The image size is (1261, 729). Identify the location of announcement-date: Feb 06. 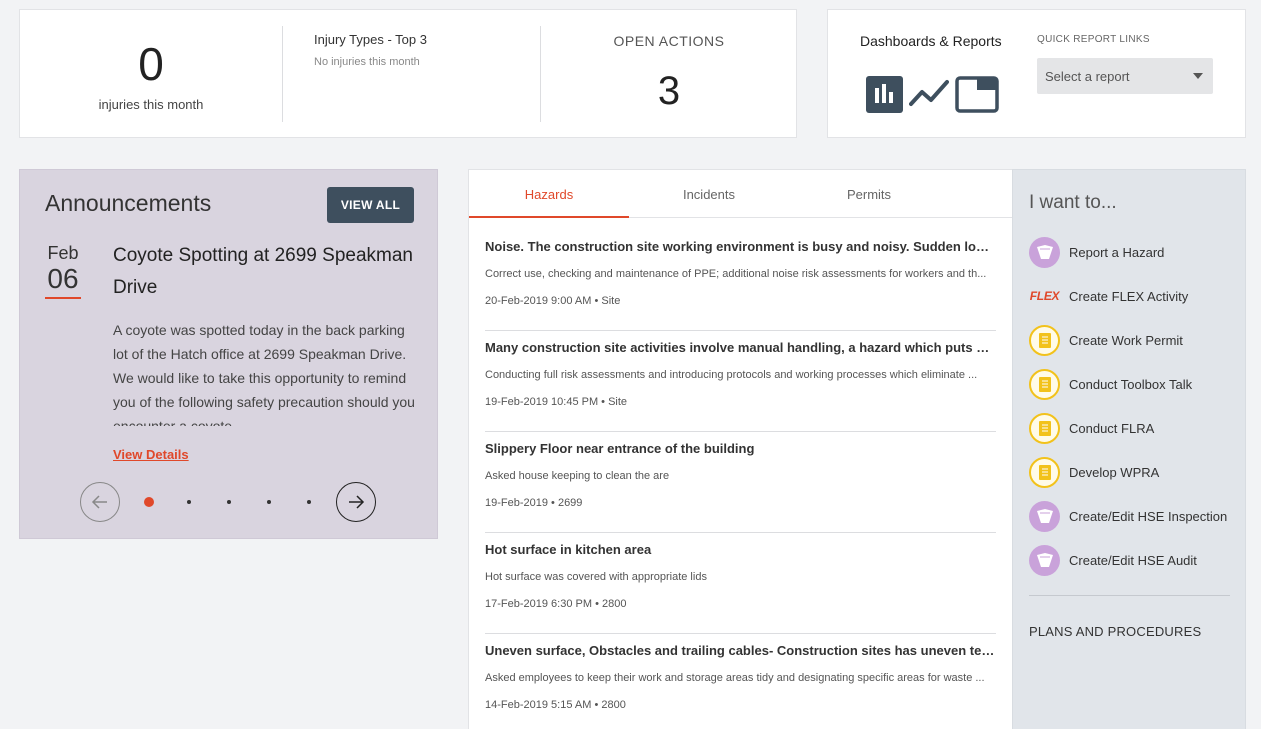
(63, 271).